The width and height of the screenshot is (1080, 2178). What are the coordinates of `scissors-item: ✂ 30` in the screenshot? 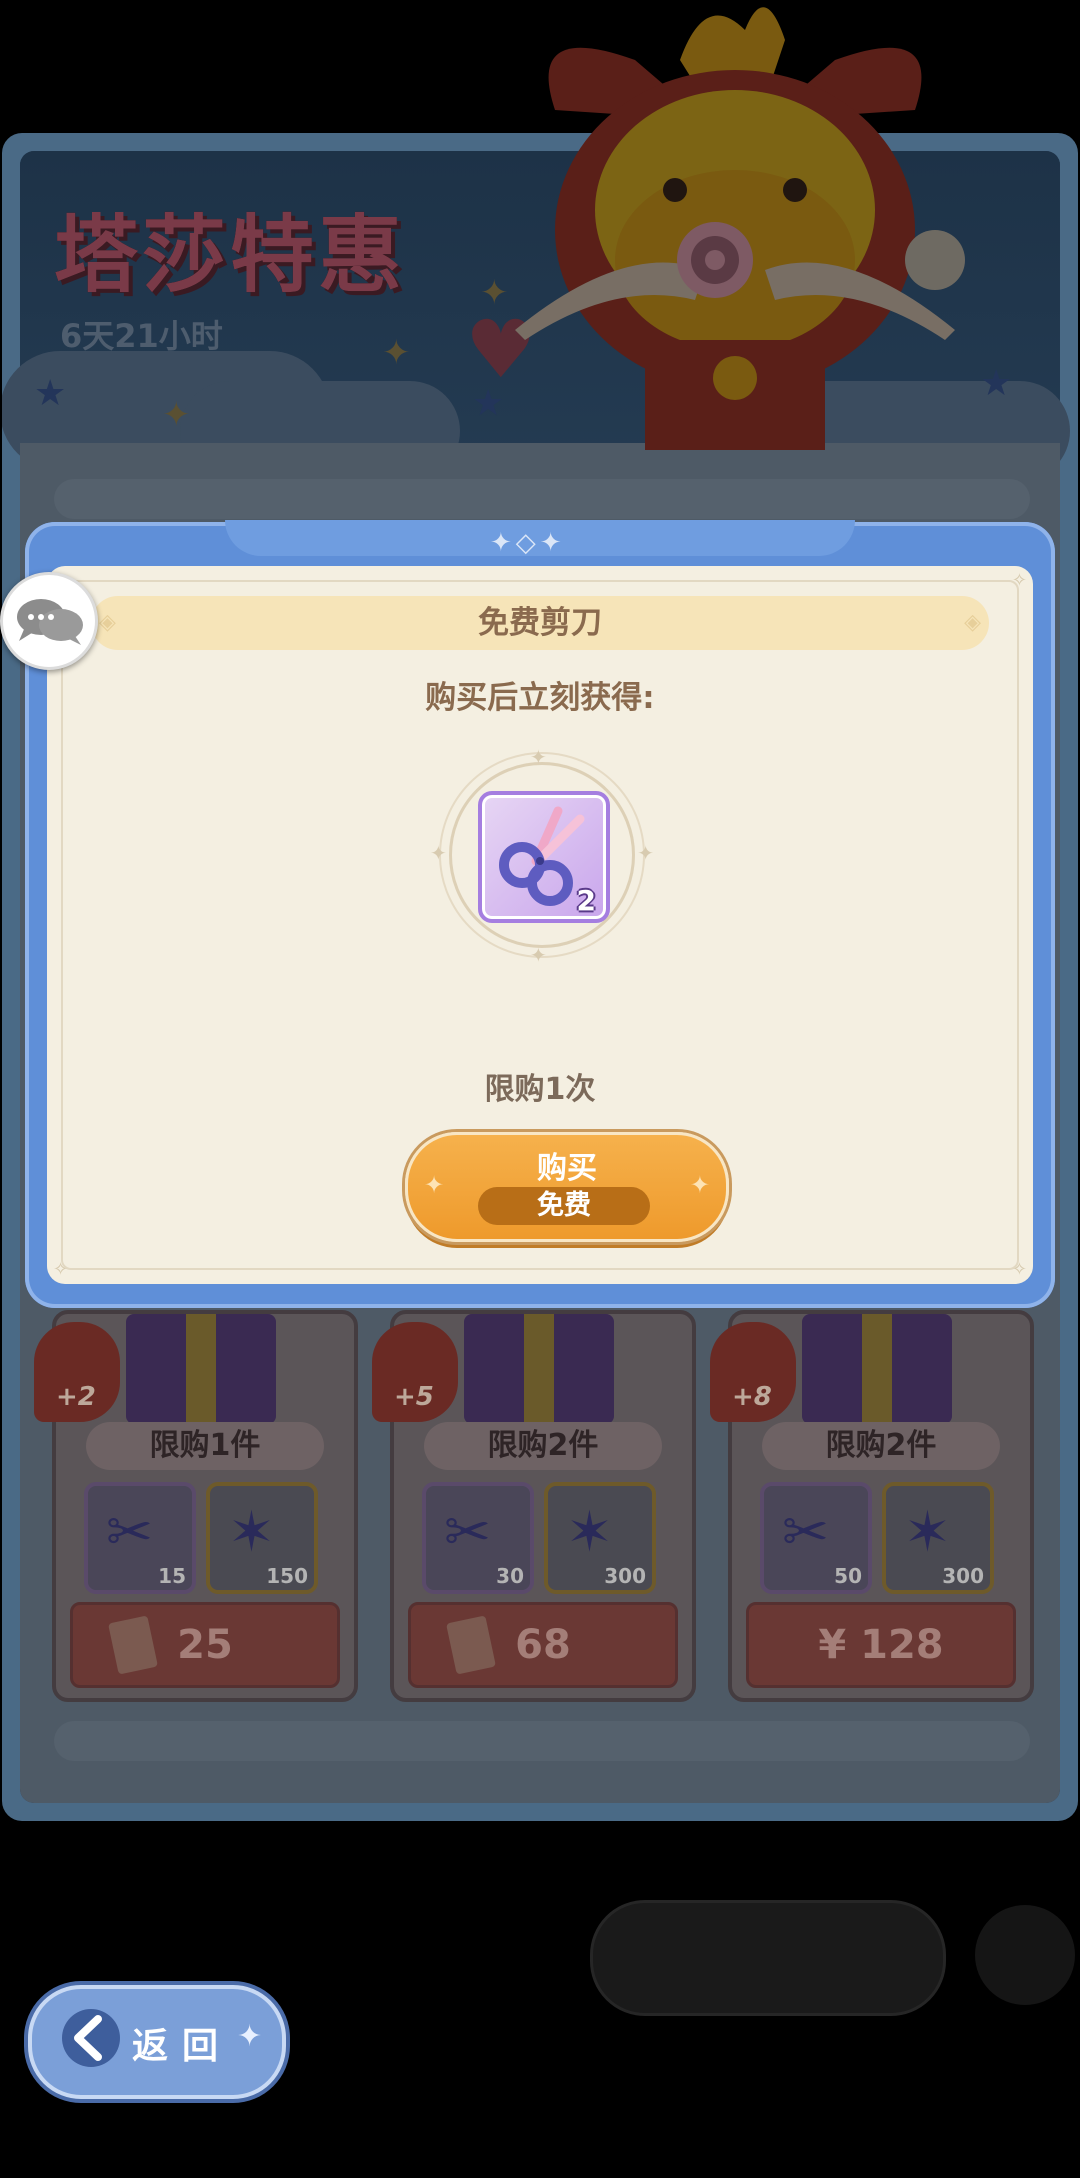 It's located at (478, 1538).